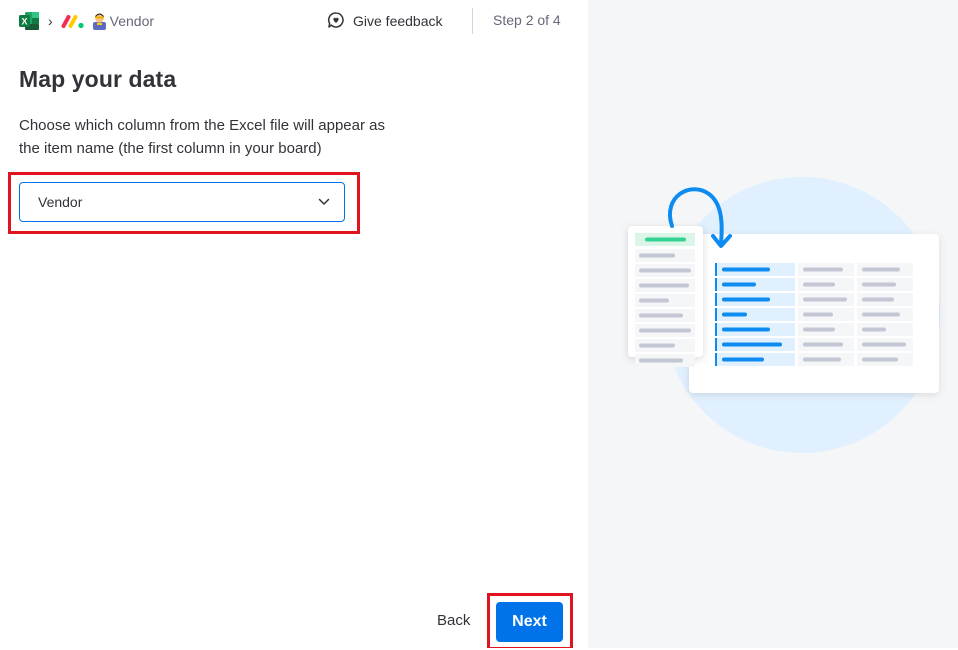 Image resolution: width=958 pixels, height=650 pixels. I want to click on breadcrumb-current: Vendor, so click(122, 21).